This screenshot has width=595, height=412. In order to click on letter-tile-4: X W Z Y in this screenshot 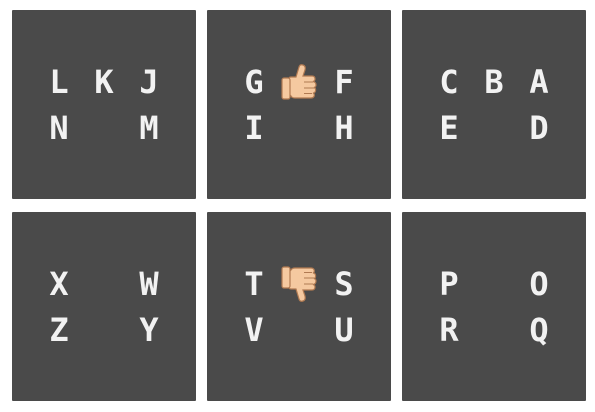, I will do `click(104, 306)`.